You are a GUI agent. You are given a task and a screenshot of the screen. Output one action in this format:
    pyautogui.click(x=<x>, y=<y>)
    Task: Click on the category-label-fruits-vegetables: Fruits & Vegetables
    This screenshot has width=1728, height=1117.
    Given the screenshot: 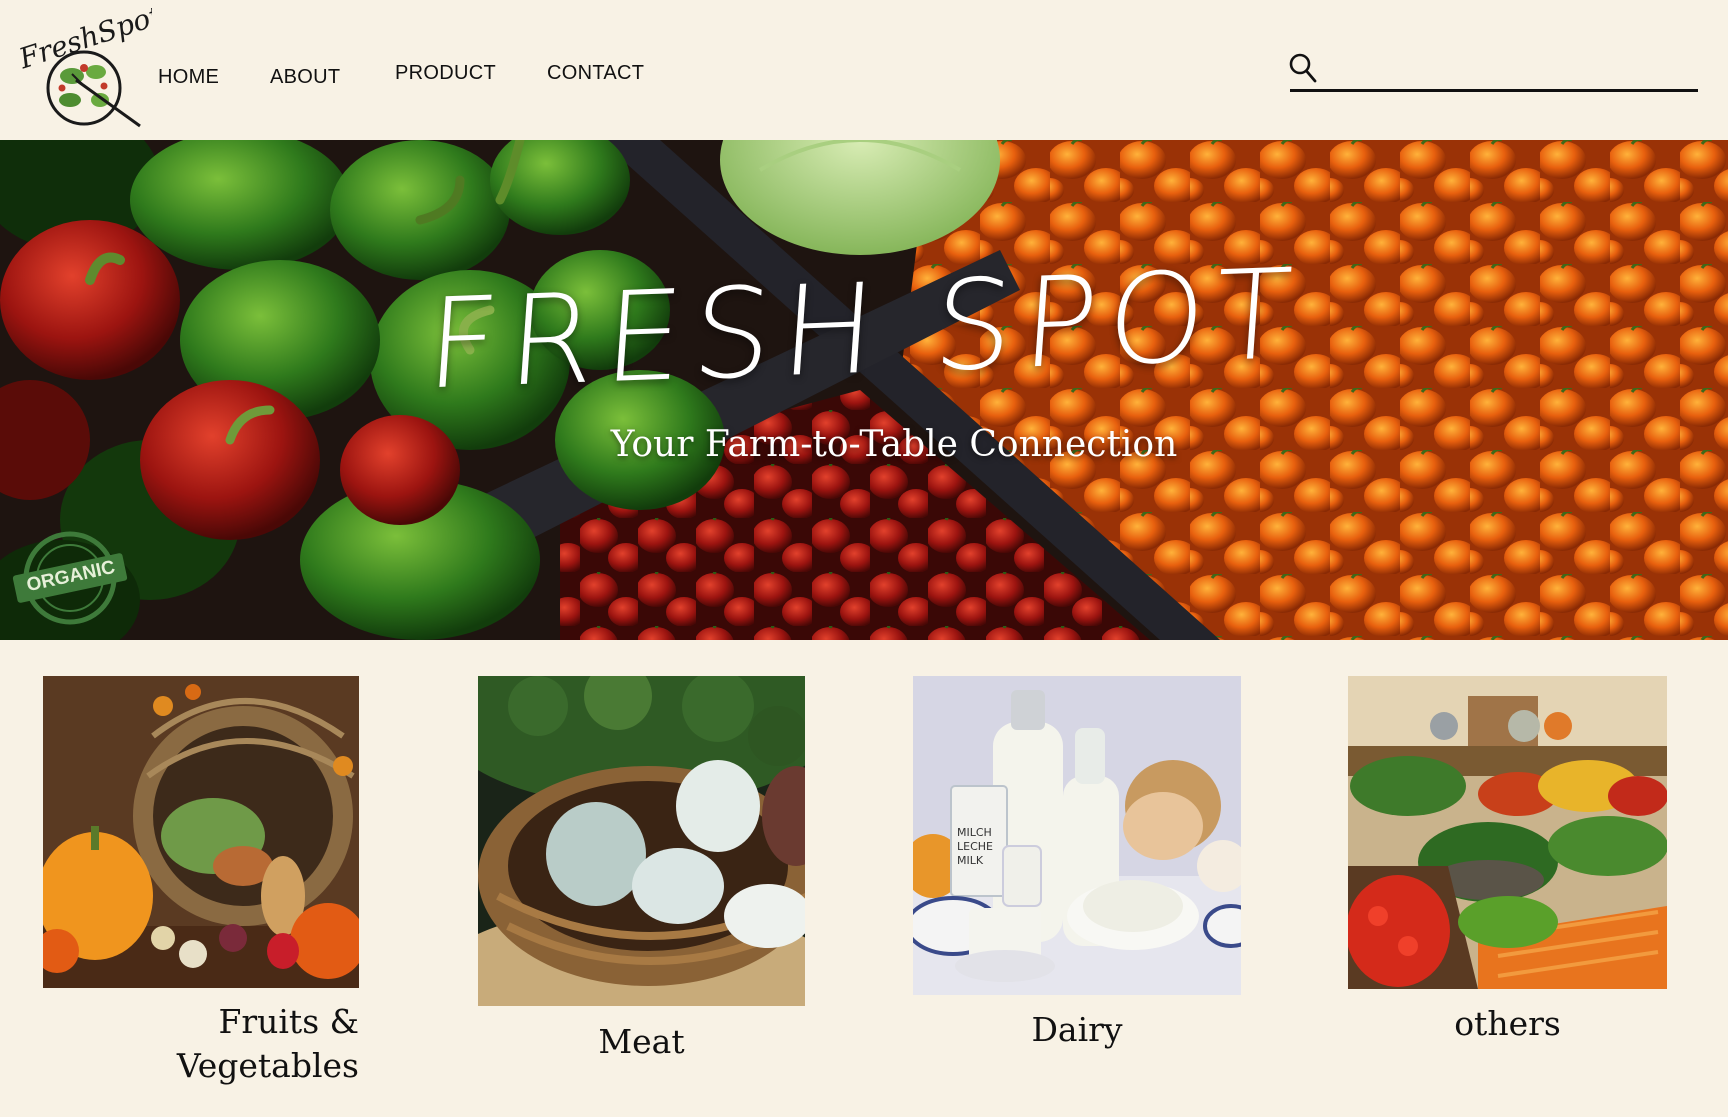 What is the action you would take?
    pyautogui.click(x=259, y=1044)
    